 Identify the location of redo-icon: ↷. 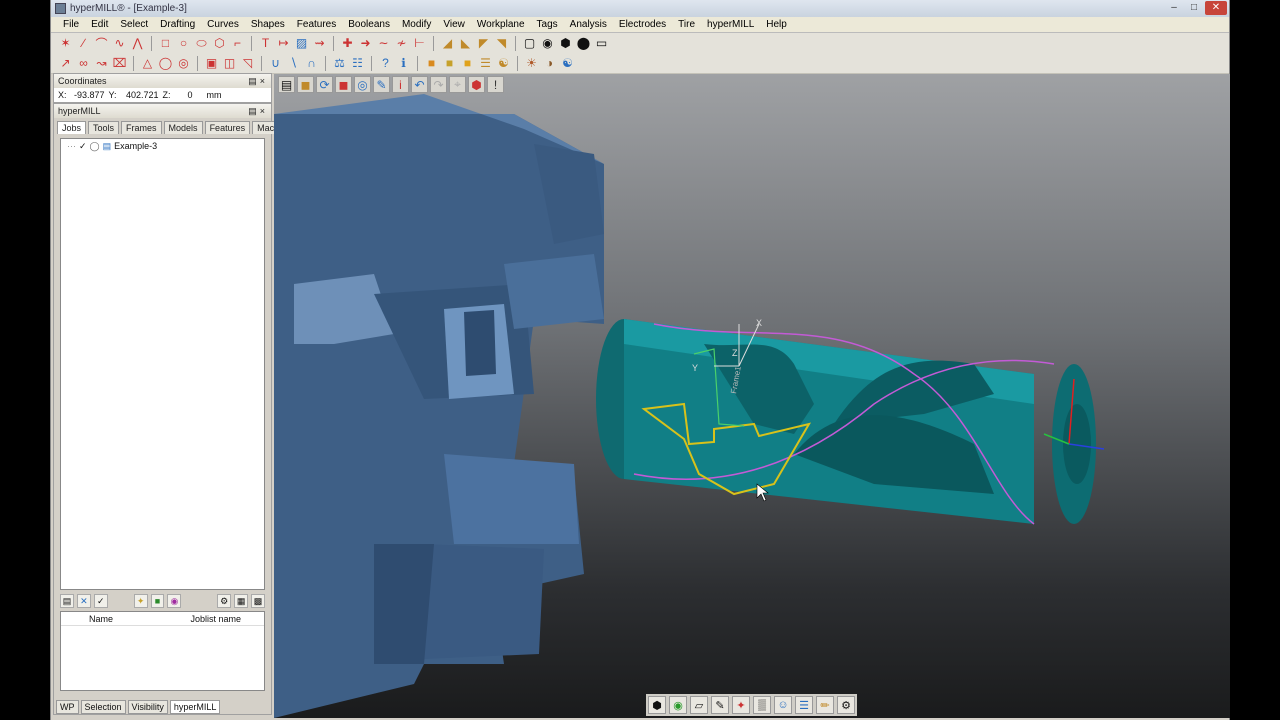
(438, 84).